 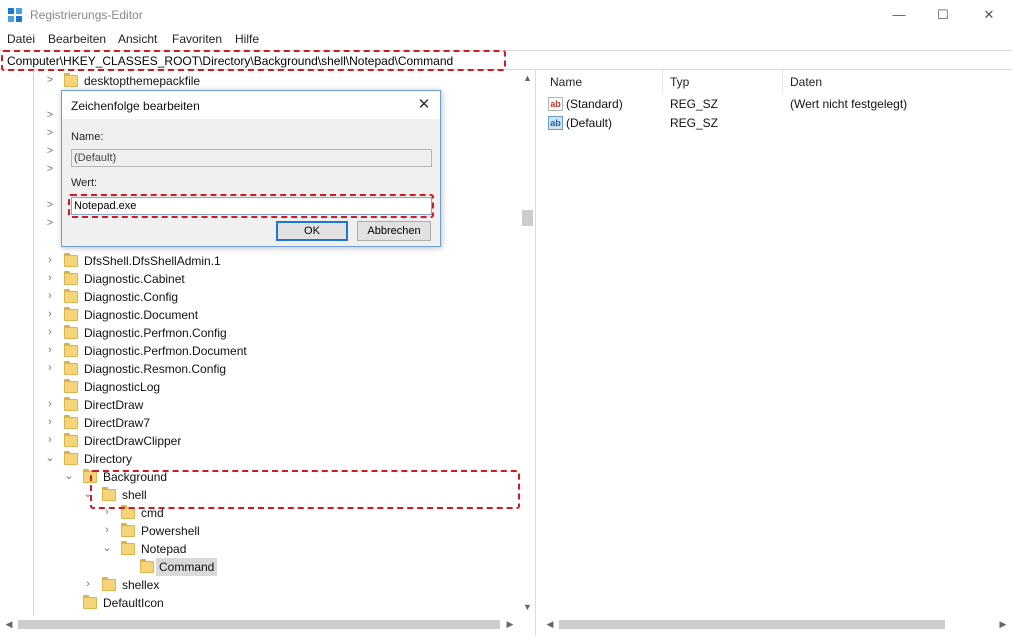 What do you see at coordinates (899, 15) in the screenshot?
I see `minimize-button: —` at bounding box center [899, 15].